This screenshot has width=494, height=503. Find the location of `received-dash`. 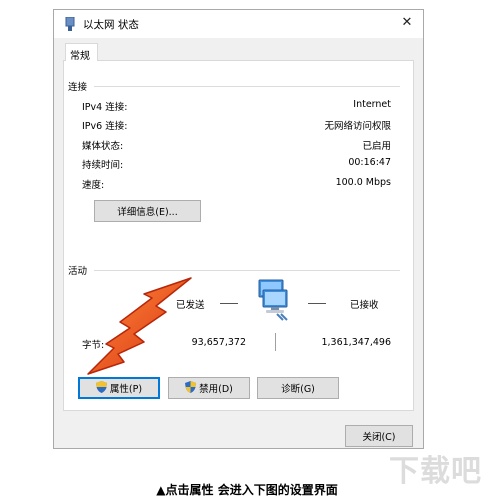

received-dash is located at coordinates (317, 303).